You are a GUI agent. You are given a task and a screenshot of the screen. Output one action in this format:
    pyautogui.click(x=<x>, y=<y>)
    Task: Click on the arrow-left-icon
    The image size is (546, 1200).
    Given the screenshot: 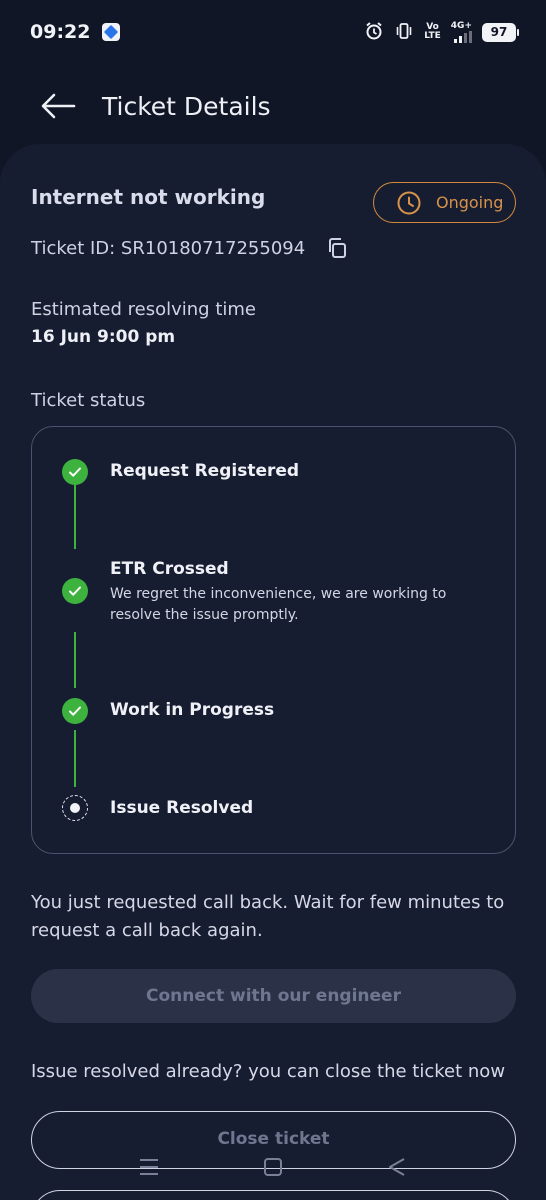 What is the action you would take?
    pyautogui.click(x=58, y=106)
    